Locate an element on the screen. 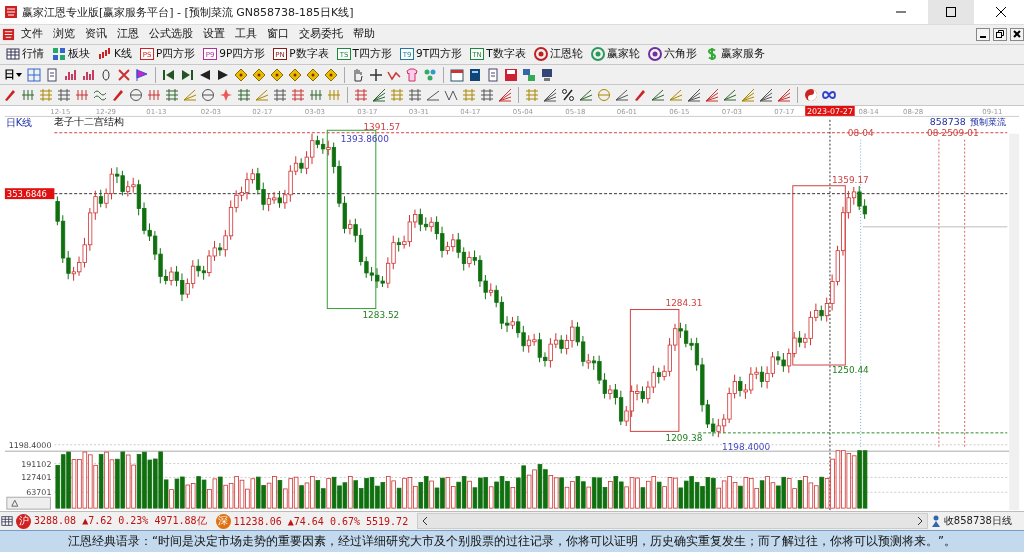 Image resolution: width=1024 pixels, height=552 pixels. menu-item: 帮助 is located at coordinates (364, 34).